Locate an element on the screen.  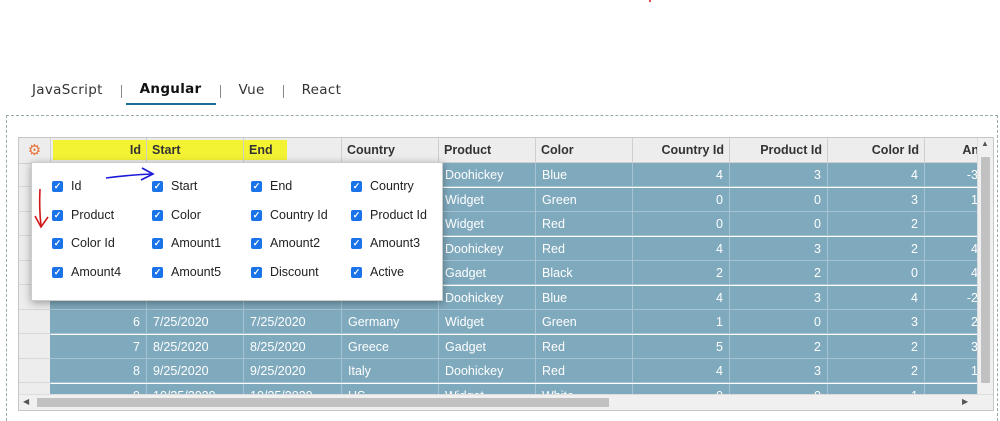
column-option: ✓ End is located at coordinates (271, 186).